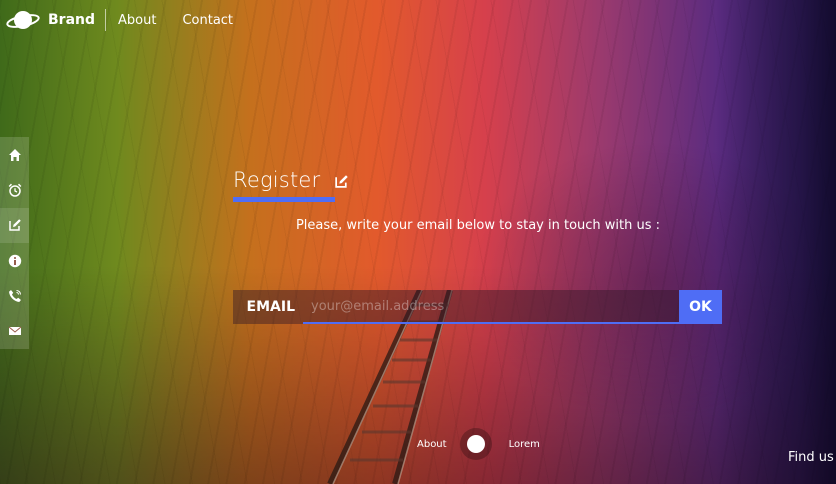  What do you see at coordinates (342, 181) in the screenshot?
I see `edit-icon` at bounding box center [342, 181].